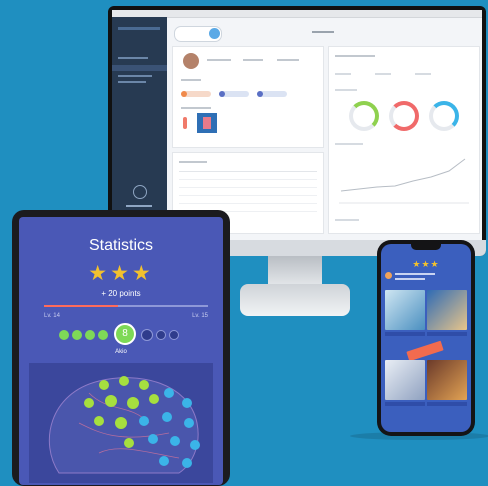 The image size is (488, 486). I want to click on table-header-divider, so click(248, 171).